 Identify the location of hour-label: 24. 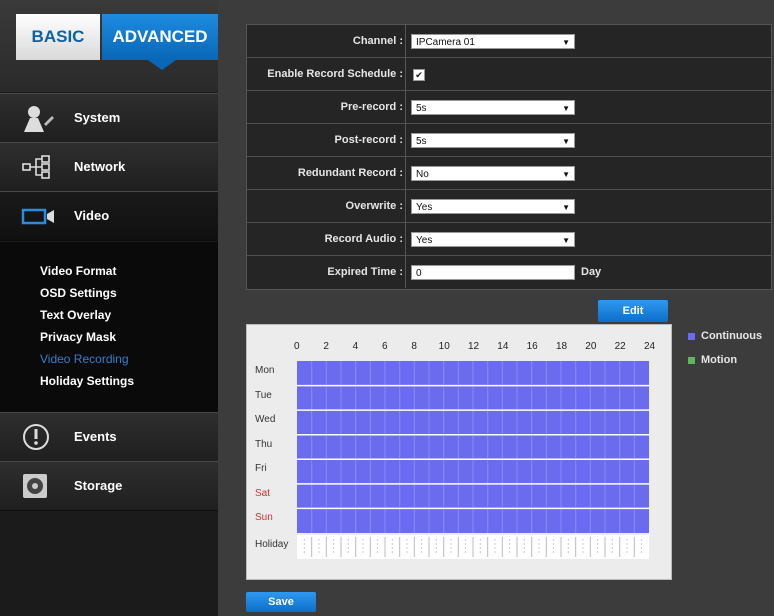
(649, 346).